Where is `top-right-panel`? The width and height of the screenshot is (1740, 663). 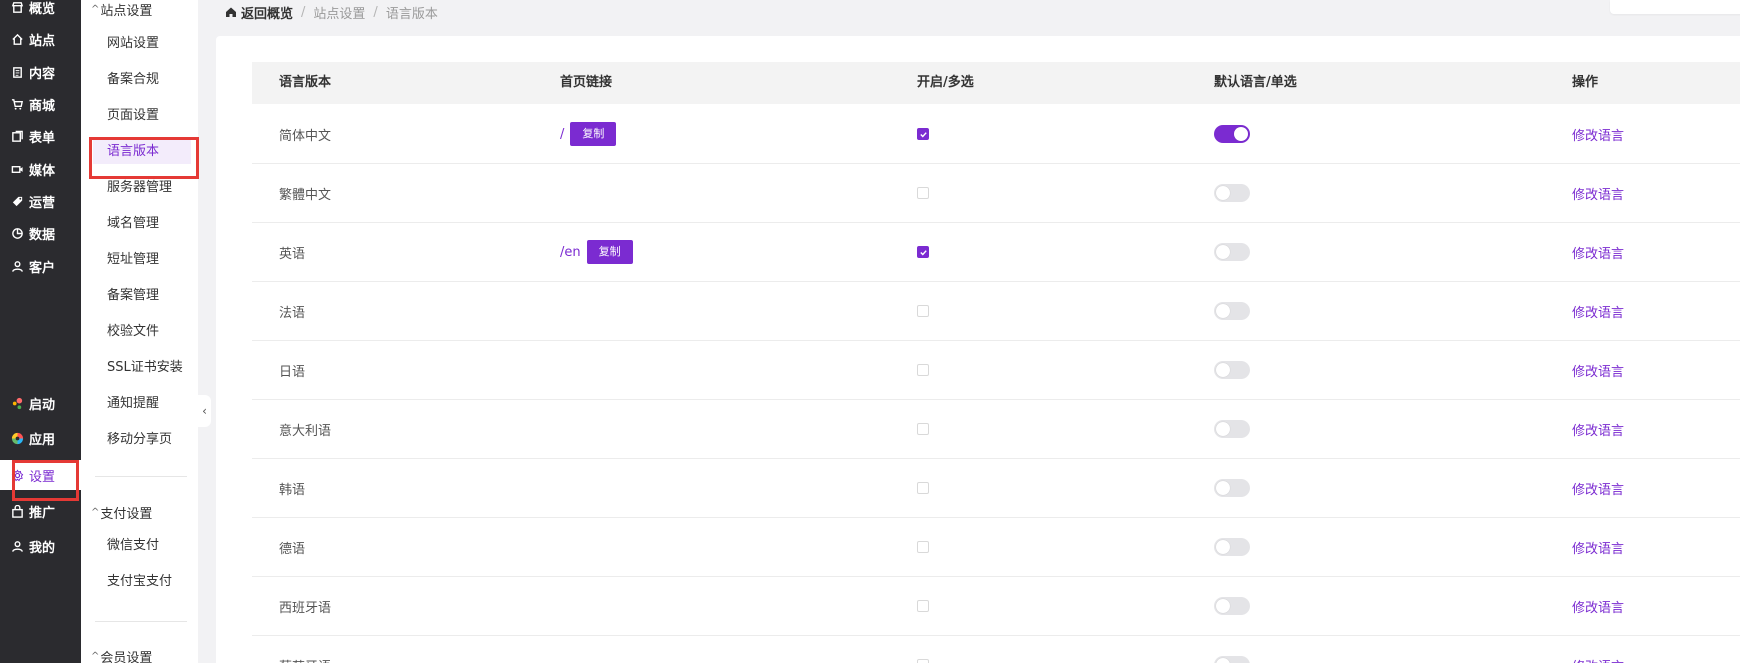 top-right-panel is located at coordinates (1675, 7).